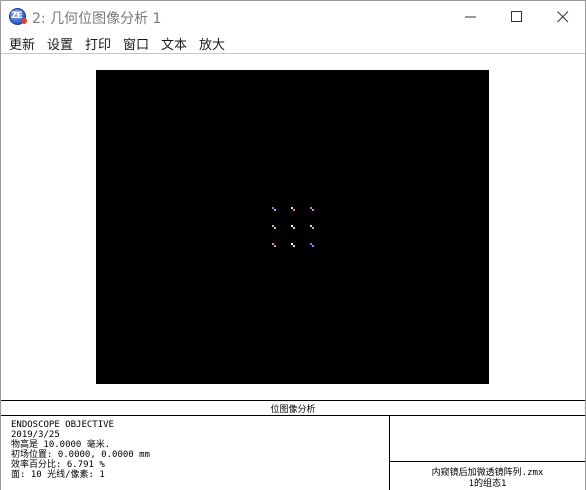  What do you see at coordinates (58, 465) in the screenshot?
I see `info-line-efficiency: 效率百分比: 6.791 %` at bounding box center [58, 465].